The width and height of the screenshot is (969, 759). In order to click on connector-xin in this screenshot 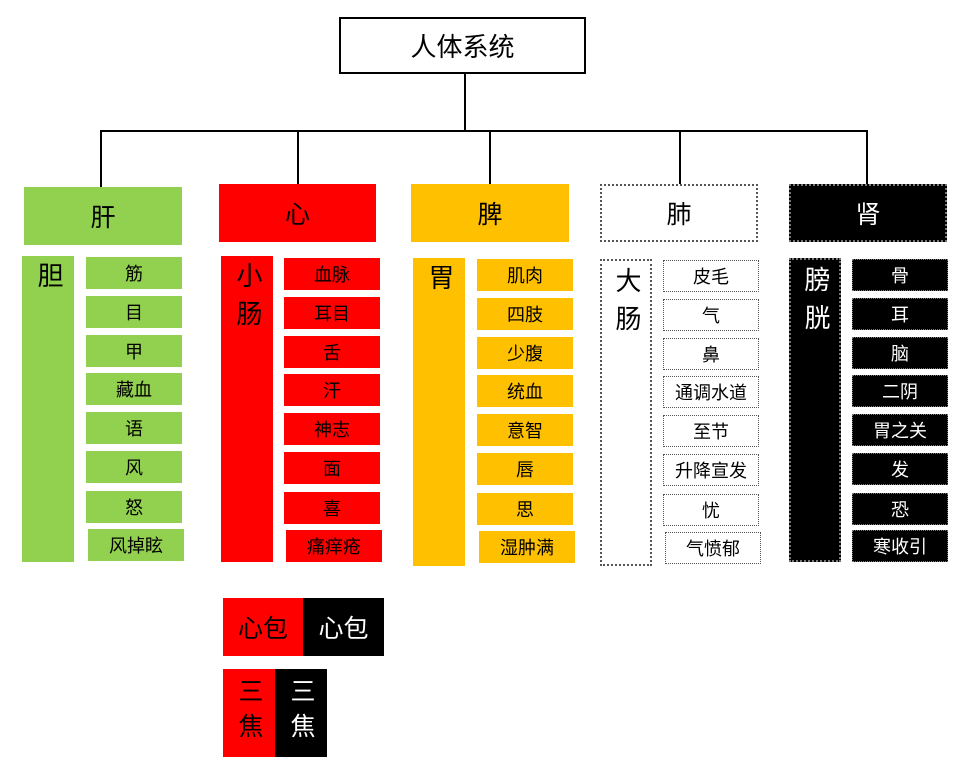, I will do `click(298, 157)`.